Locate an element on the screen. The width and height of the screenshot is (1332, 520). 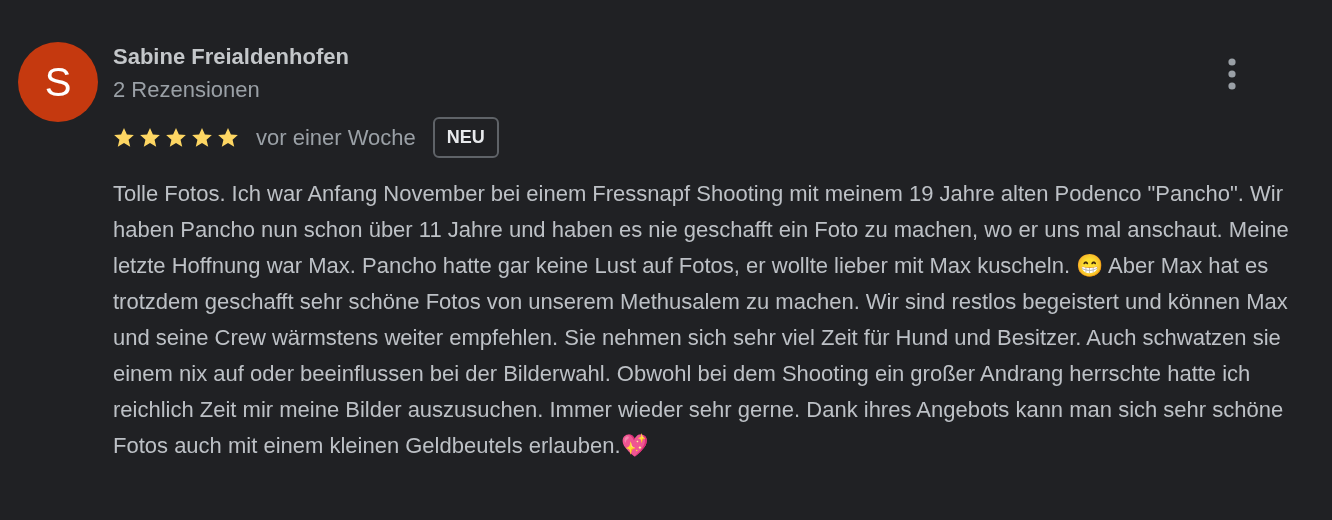
author-name: Sabine Freialdenhofen is located at coordinates (231, 57).